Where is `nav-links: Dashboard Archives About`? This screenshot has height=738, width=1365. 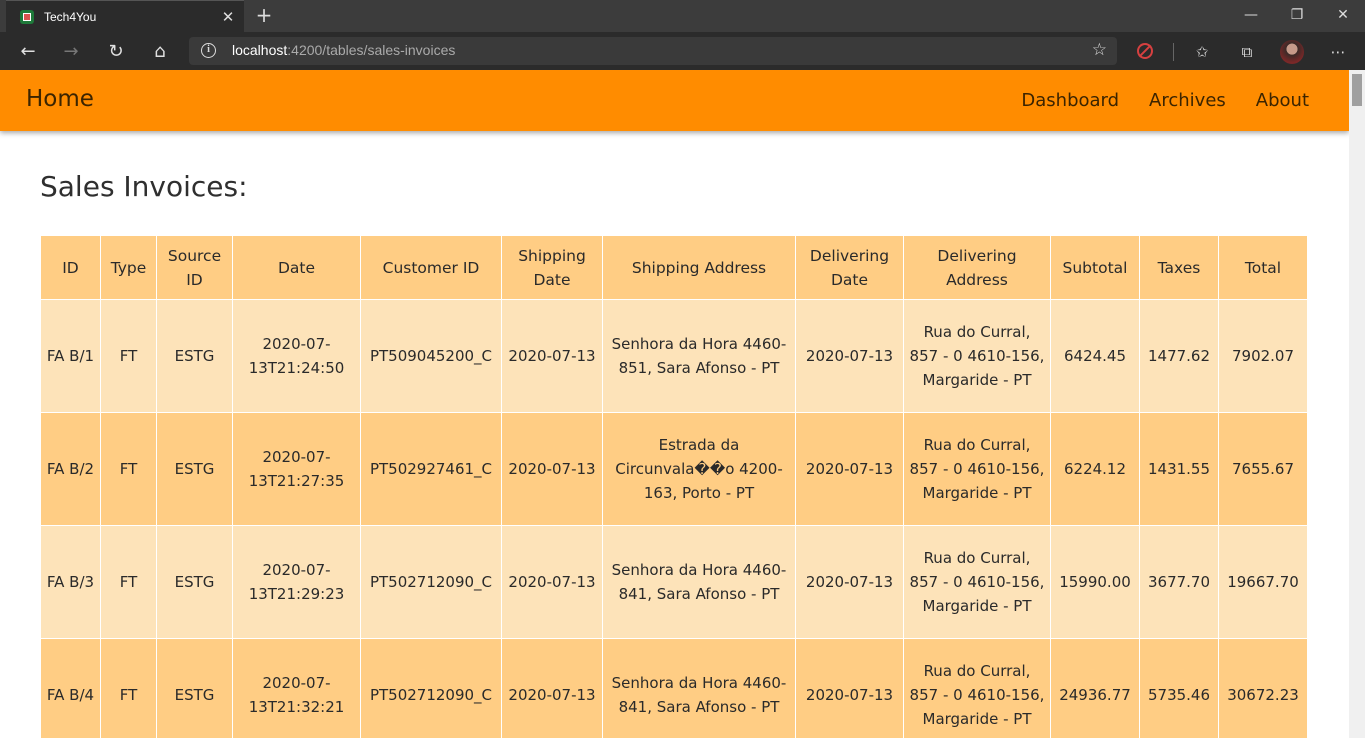
nav-links: Dashboard Archives About is located at coordinates (1165, 100).